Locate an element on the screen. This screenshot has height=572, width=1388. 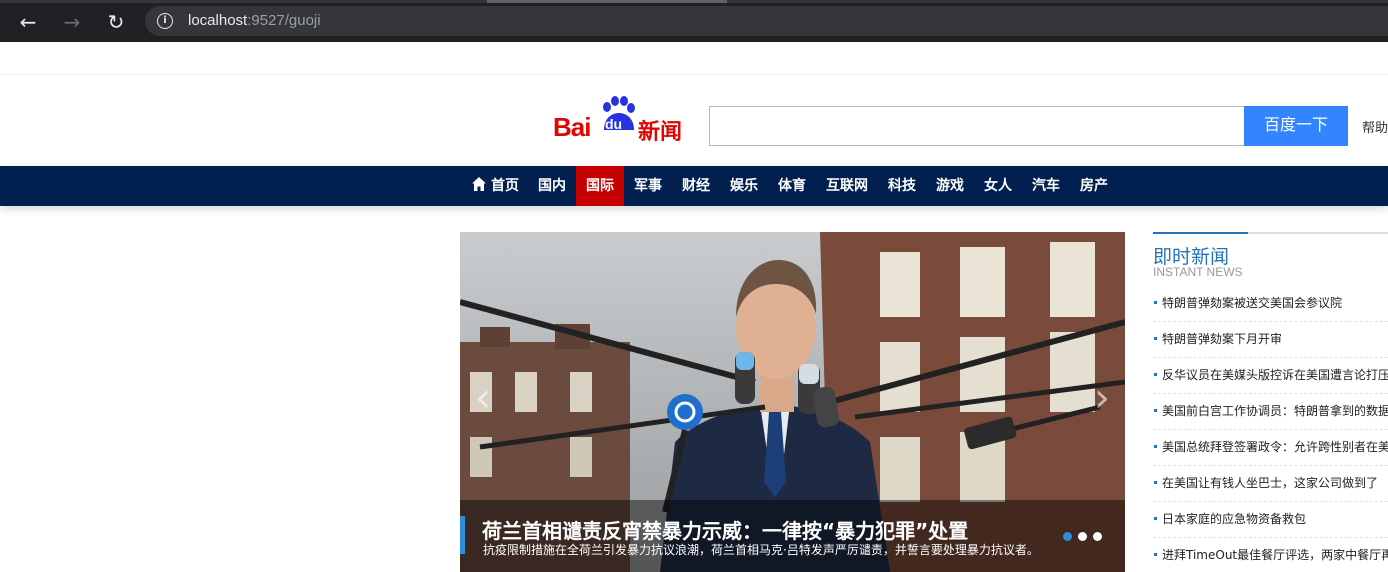
address-bar: i localhost:9527/guoji is located at coordinates (766, 21).